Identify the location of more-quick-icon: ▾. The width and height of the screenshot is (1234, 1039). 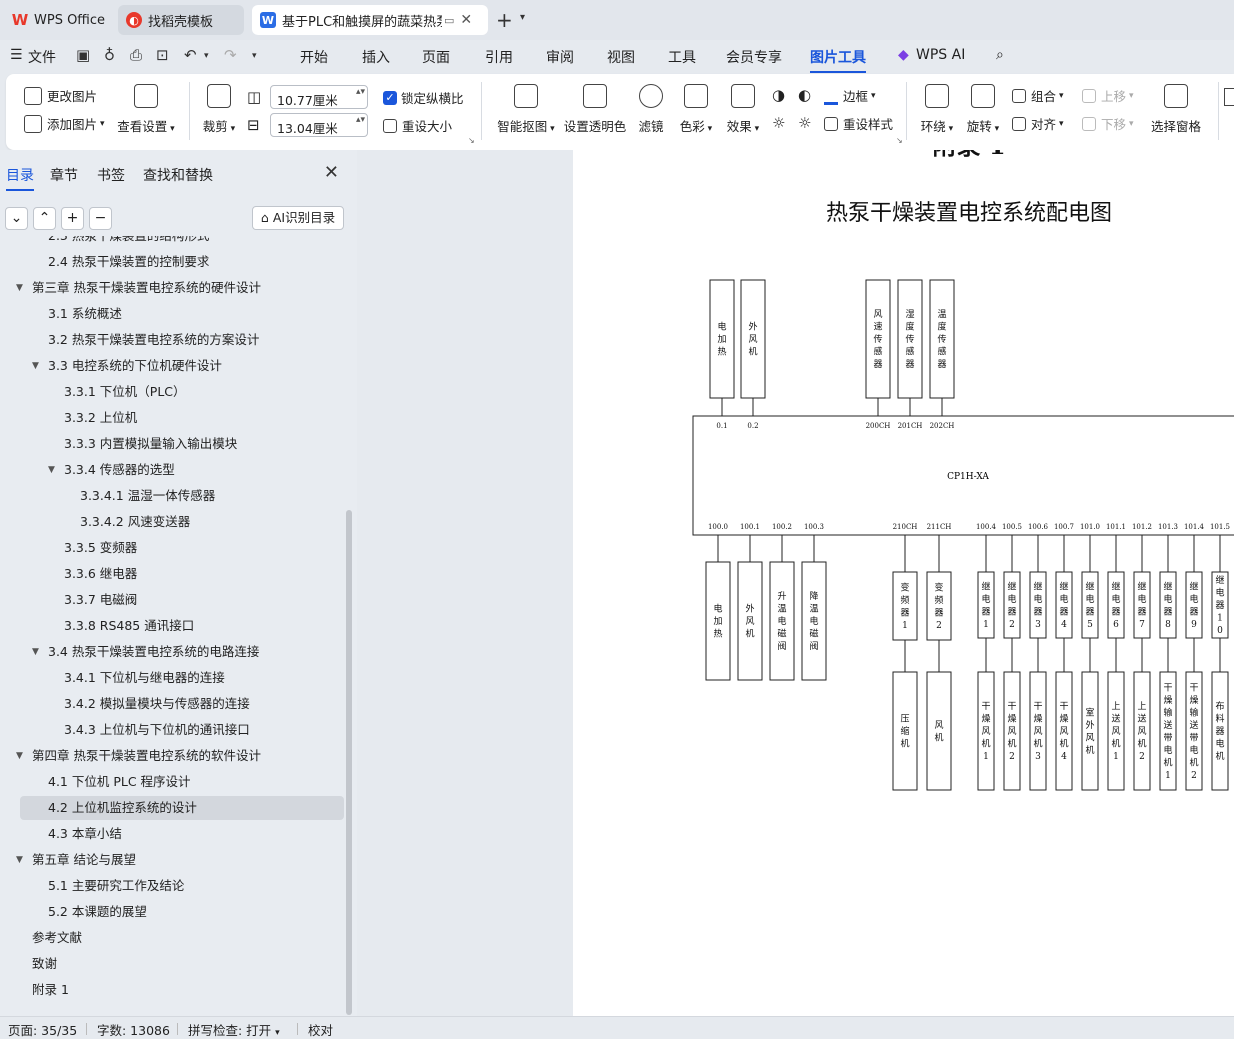
(254, 56).